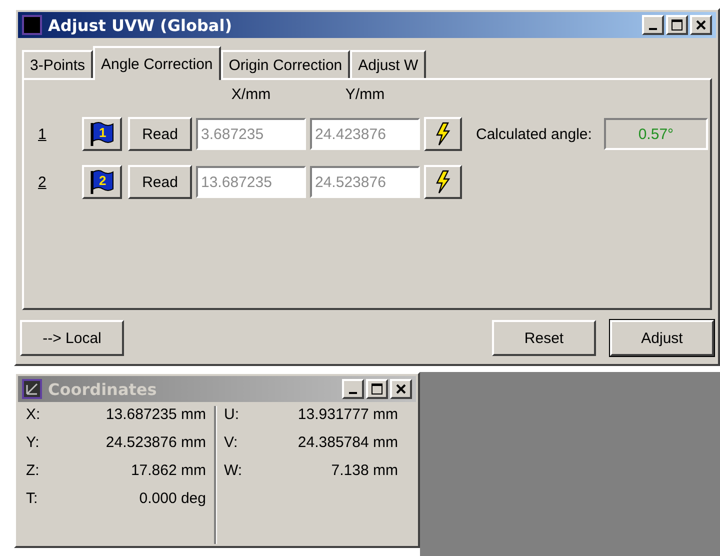 The image size is (720, 556). Describe the element at coordinates (33, 470) in the screenshot. I see `coordinate-label: Z:` at that location.